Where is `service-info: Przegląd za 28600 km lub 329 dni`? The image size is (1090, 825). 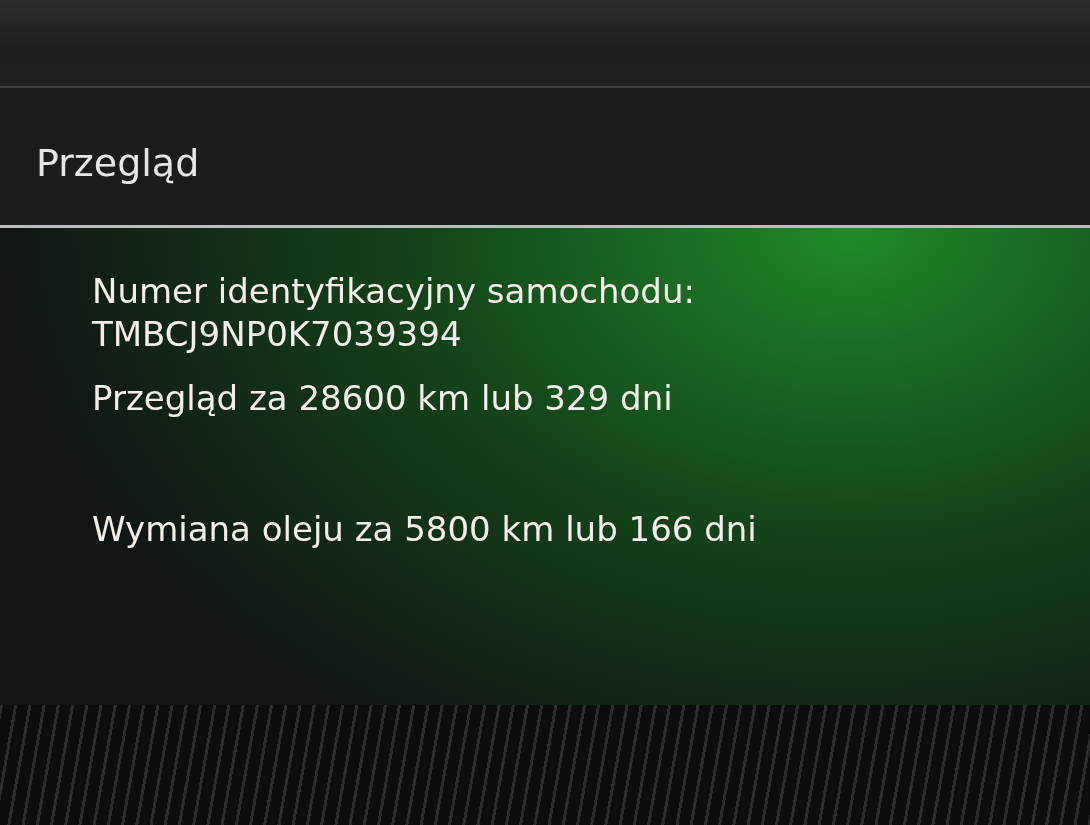 service-info: Przegląd za 28600 km lub 329 dni is located at coordinates (383, 398).